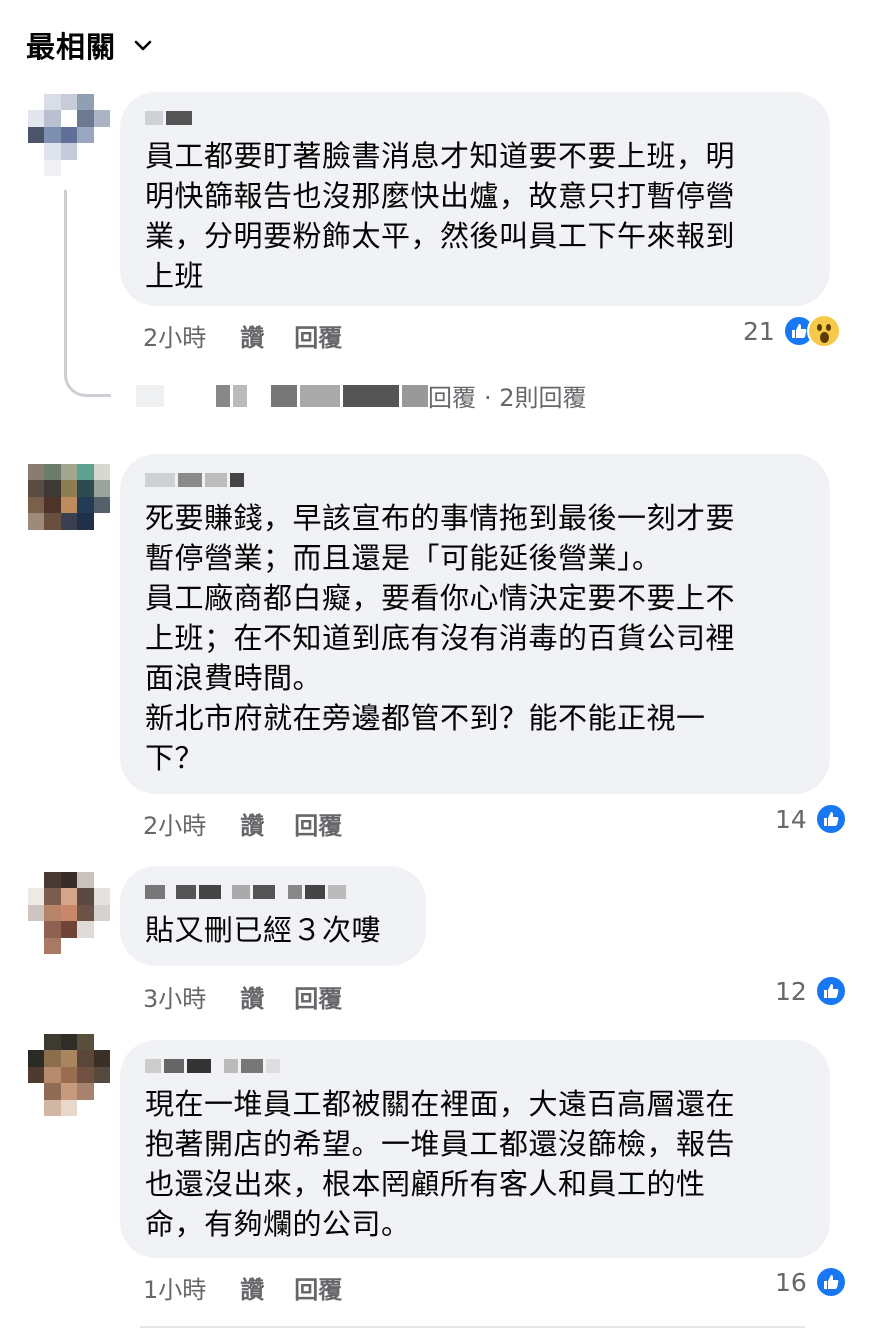 This screenshot has width=870, height=1332. What do you see at coordinates (811, 1282) in the screenshot?
I see `reaction-summary: 16` at bounding box center [811, 1282].